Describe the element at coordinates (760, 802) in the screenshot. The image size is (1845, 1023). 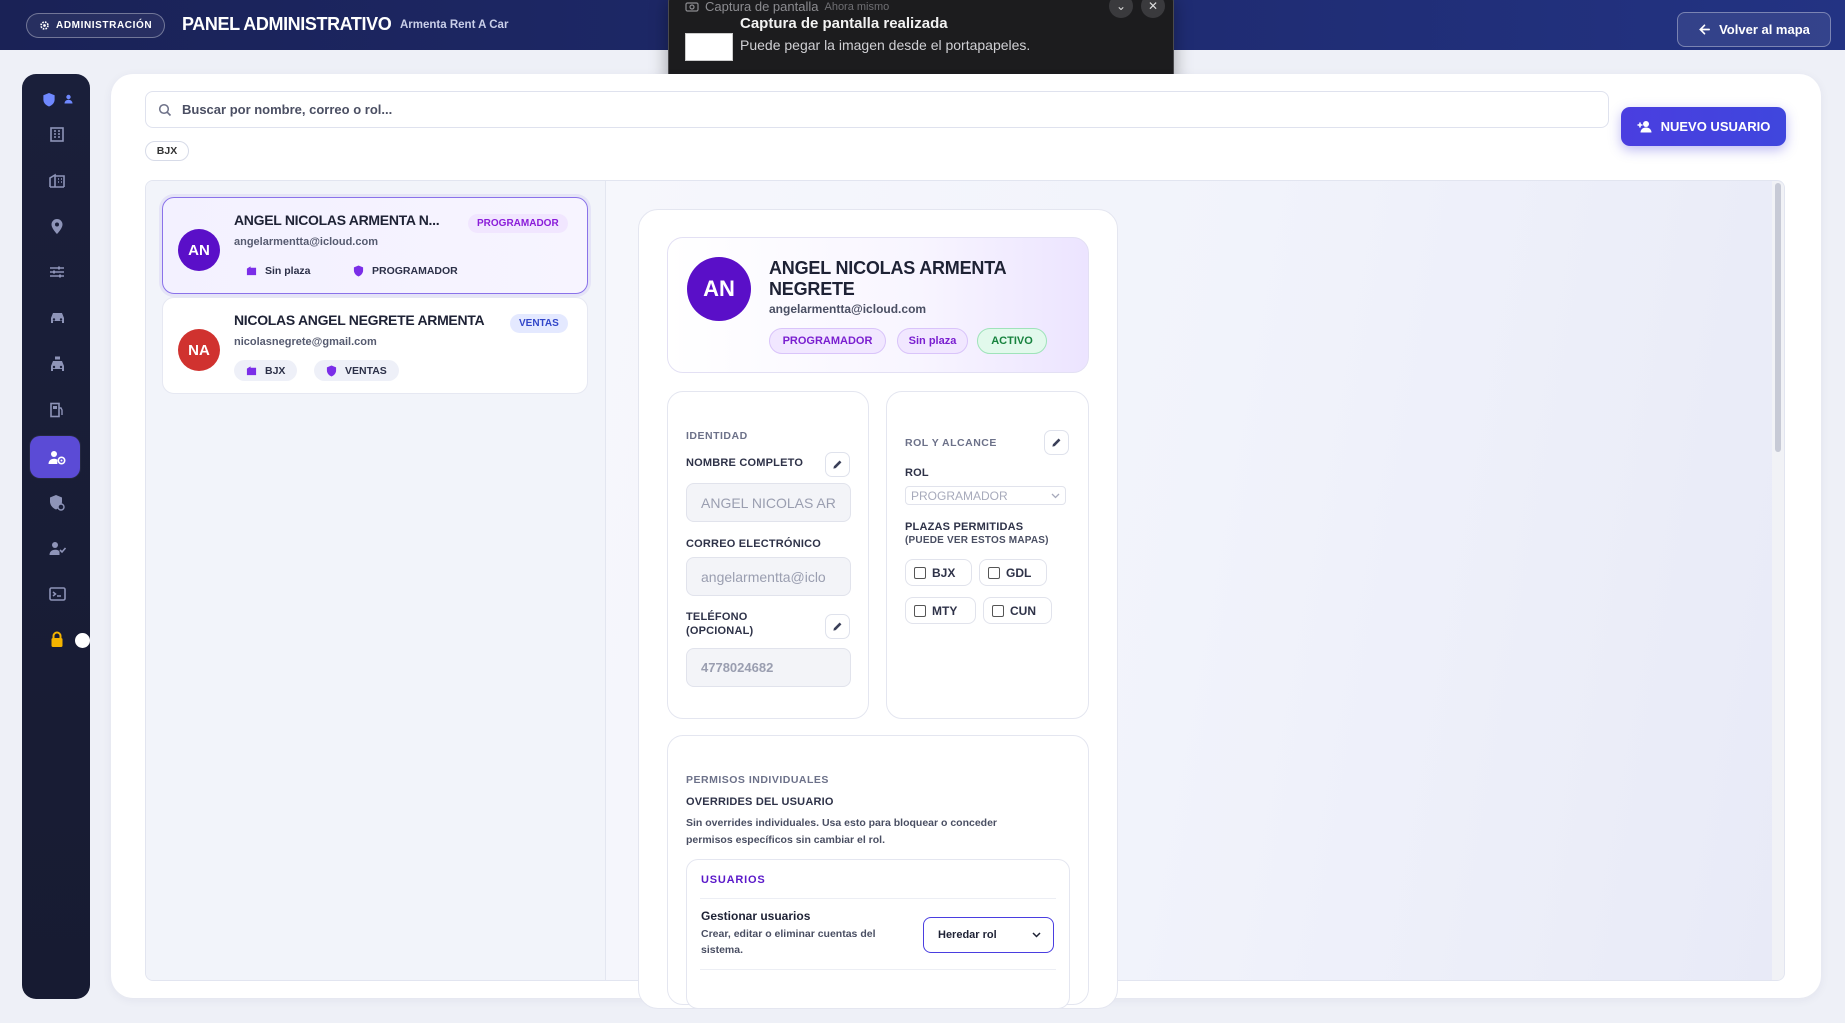
I see `overrides-title: OVERRIDES DEL USUARIO` at that location.